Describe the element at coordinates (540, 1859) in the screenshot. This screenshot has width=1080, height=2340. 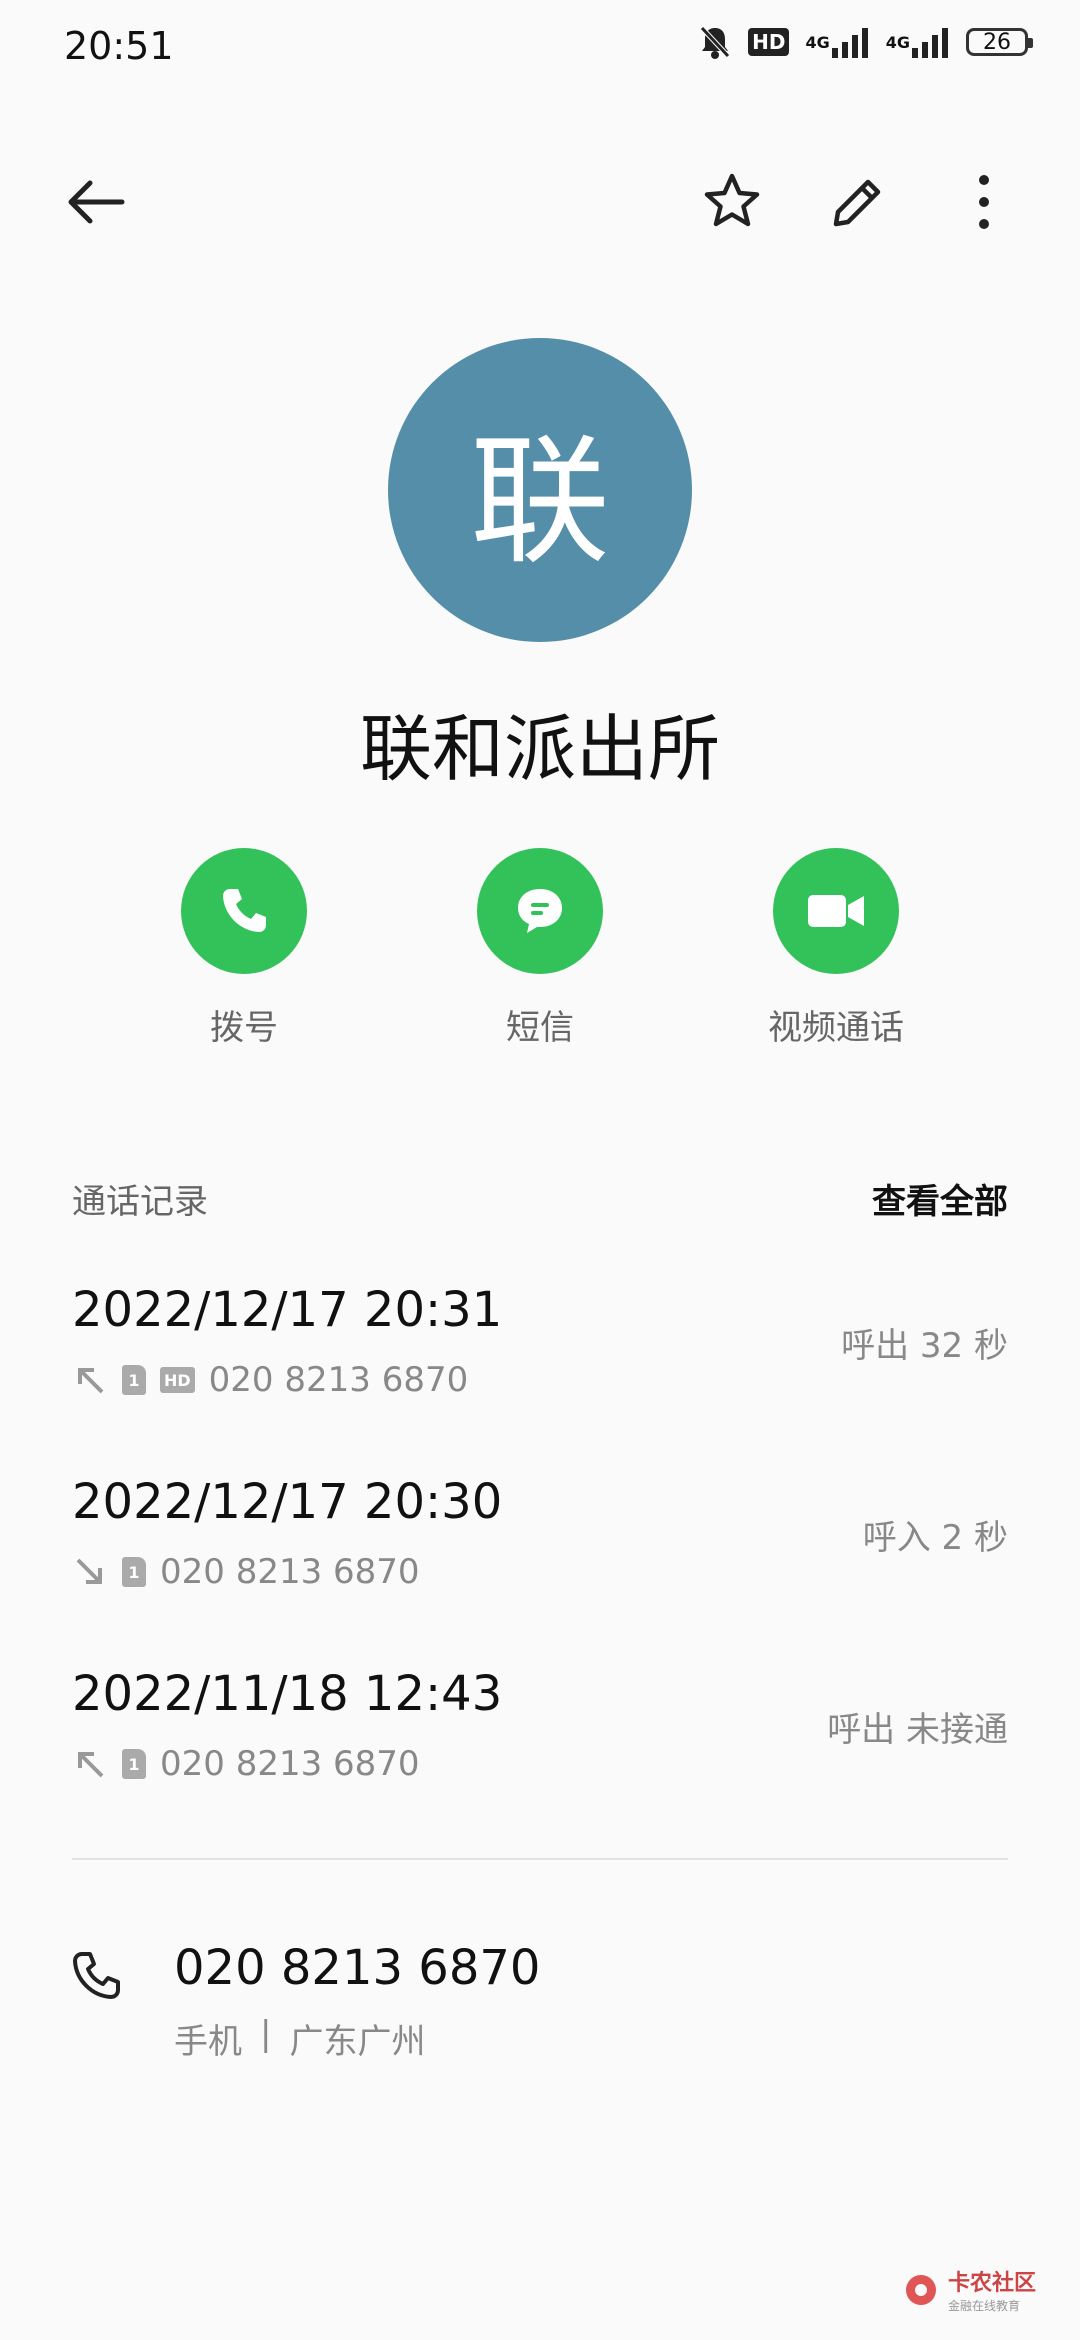
I see `divider` at that location.